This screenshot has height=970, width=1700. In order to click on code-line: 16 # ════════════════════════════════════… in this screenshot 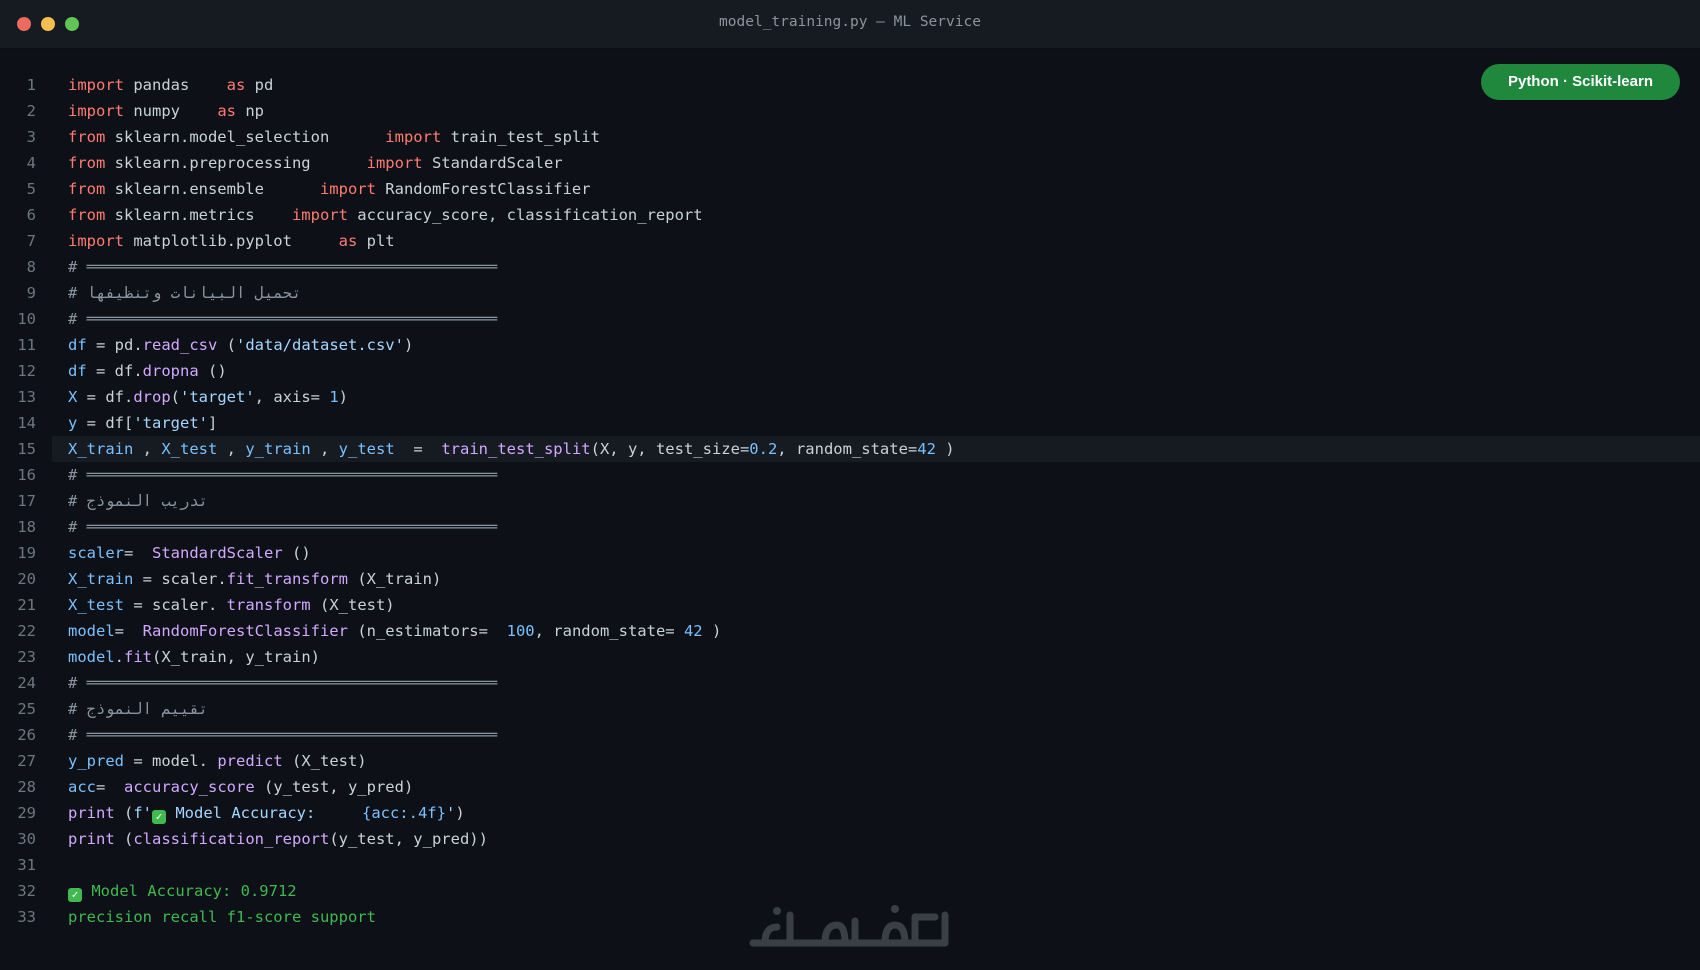, I will do `click(850, 475)`.